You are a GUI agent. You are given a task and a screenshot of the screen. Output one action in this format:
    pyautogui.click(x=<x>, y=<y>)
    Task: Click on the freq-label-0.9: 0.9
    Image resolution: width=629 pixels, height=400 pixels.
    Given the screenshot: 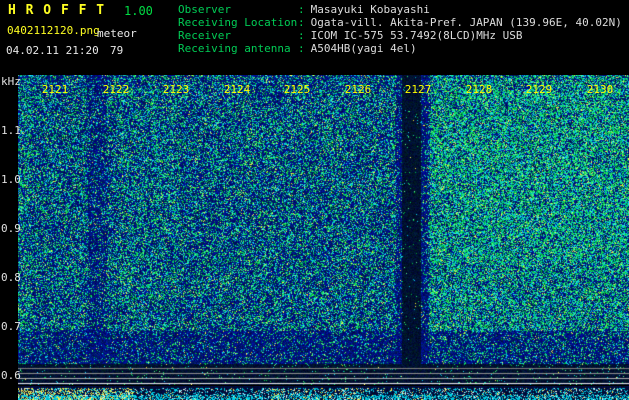 What is the action you would take?
    pyautogui.click(x=11, y=228)
    